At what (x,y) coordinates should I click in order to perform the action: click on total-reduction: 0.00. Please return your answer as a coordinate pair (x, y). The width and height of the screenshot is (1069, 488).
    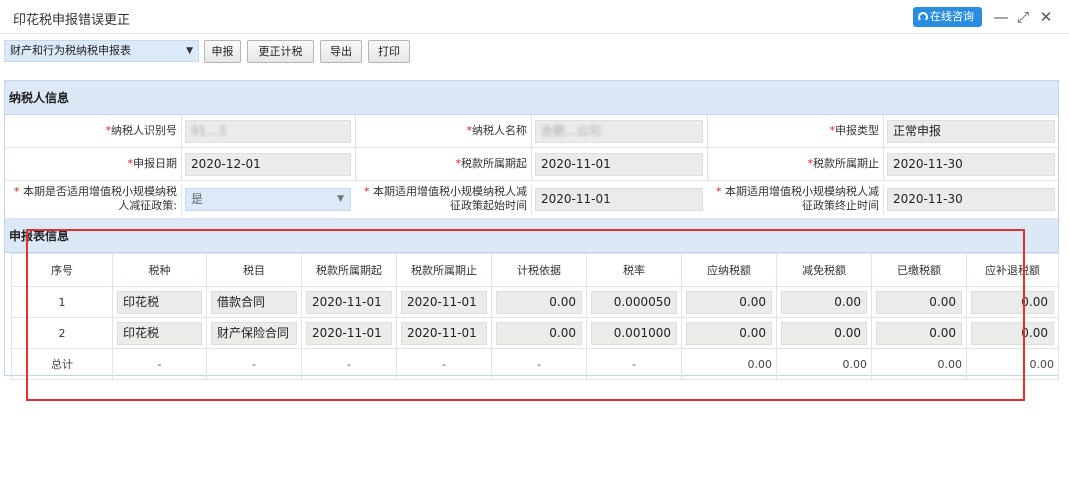
    Looking at the image, I should click on (824, 364).